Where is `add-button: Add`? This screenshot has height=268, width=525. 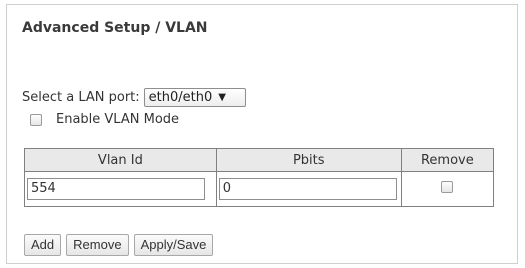
add-button: Add is located at coordinates (43, 245).